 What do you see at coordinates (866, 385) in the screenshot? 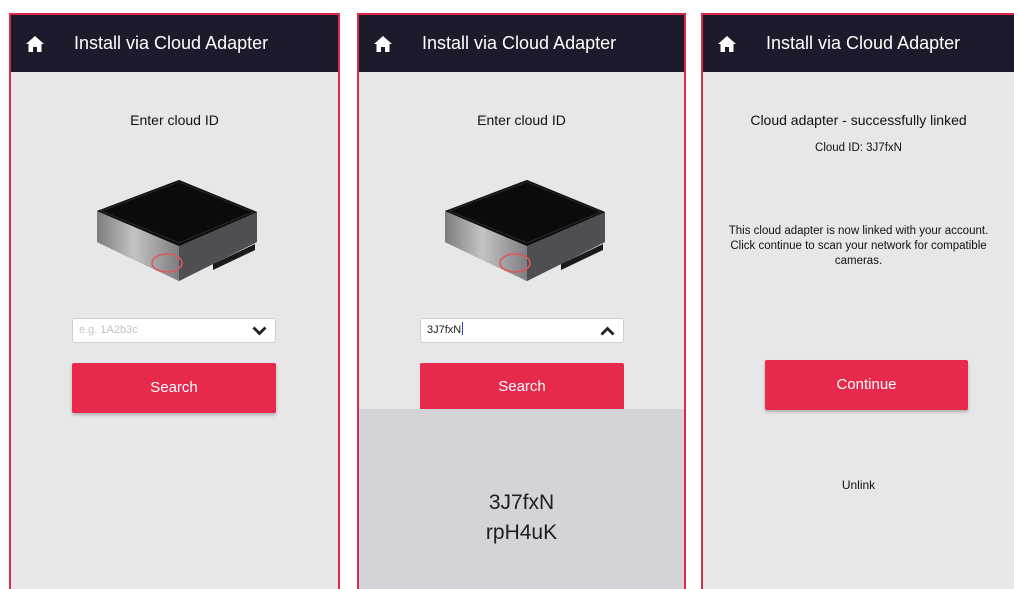
I see `continue-button: Continue` at bounding box center [866, 385].